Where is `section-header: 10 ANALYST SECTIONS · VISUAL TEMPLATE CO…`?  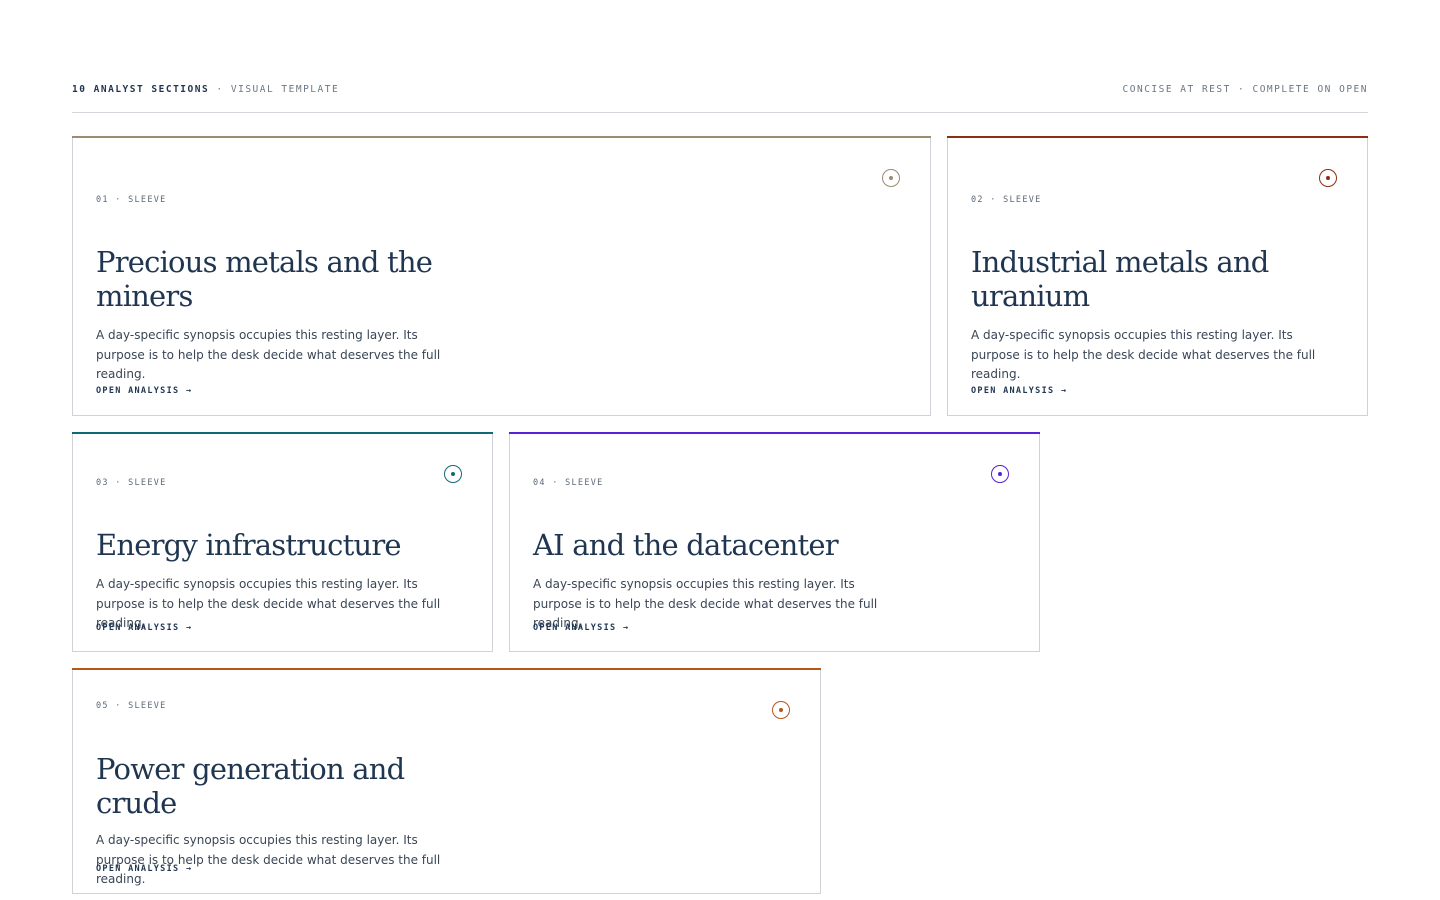 section-header: 10 ANALYST SECTIONS · VISUAL TEMPLATE CO… is located at coordinates (720, 97).